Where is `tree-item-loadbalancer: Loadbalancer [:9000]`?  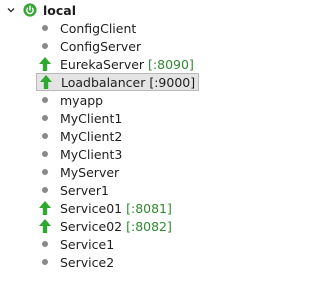 tree-item-loadbalancer: Loadbalancer [:9000] is located at coordinates (118, 82).